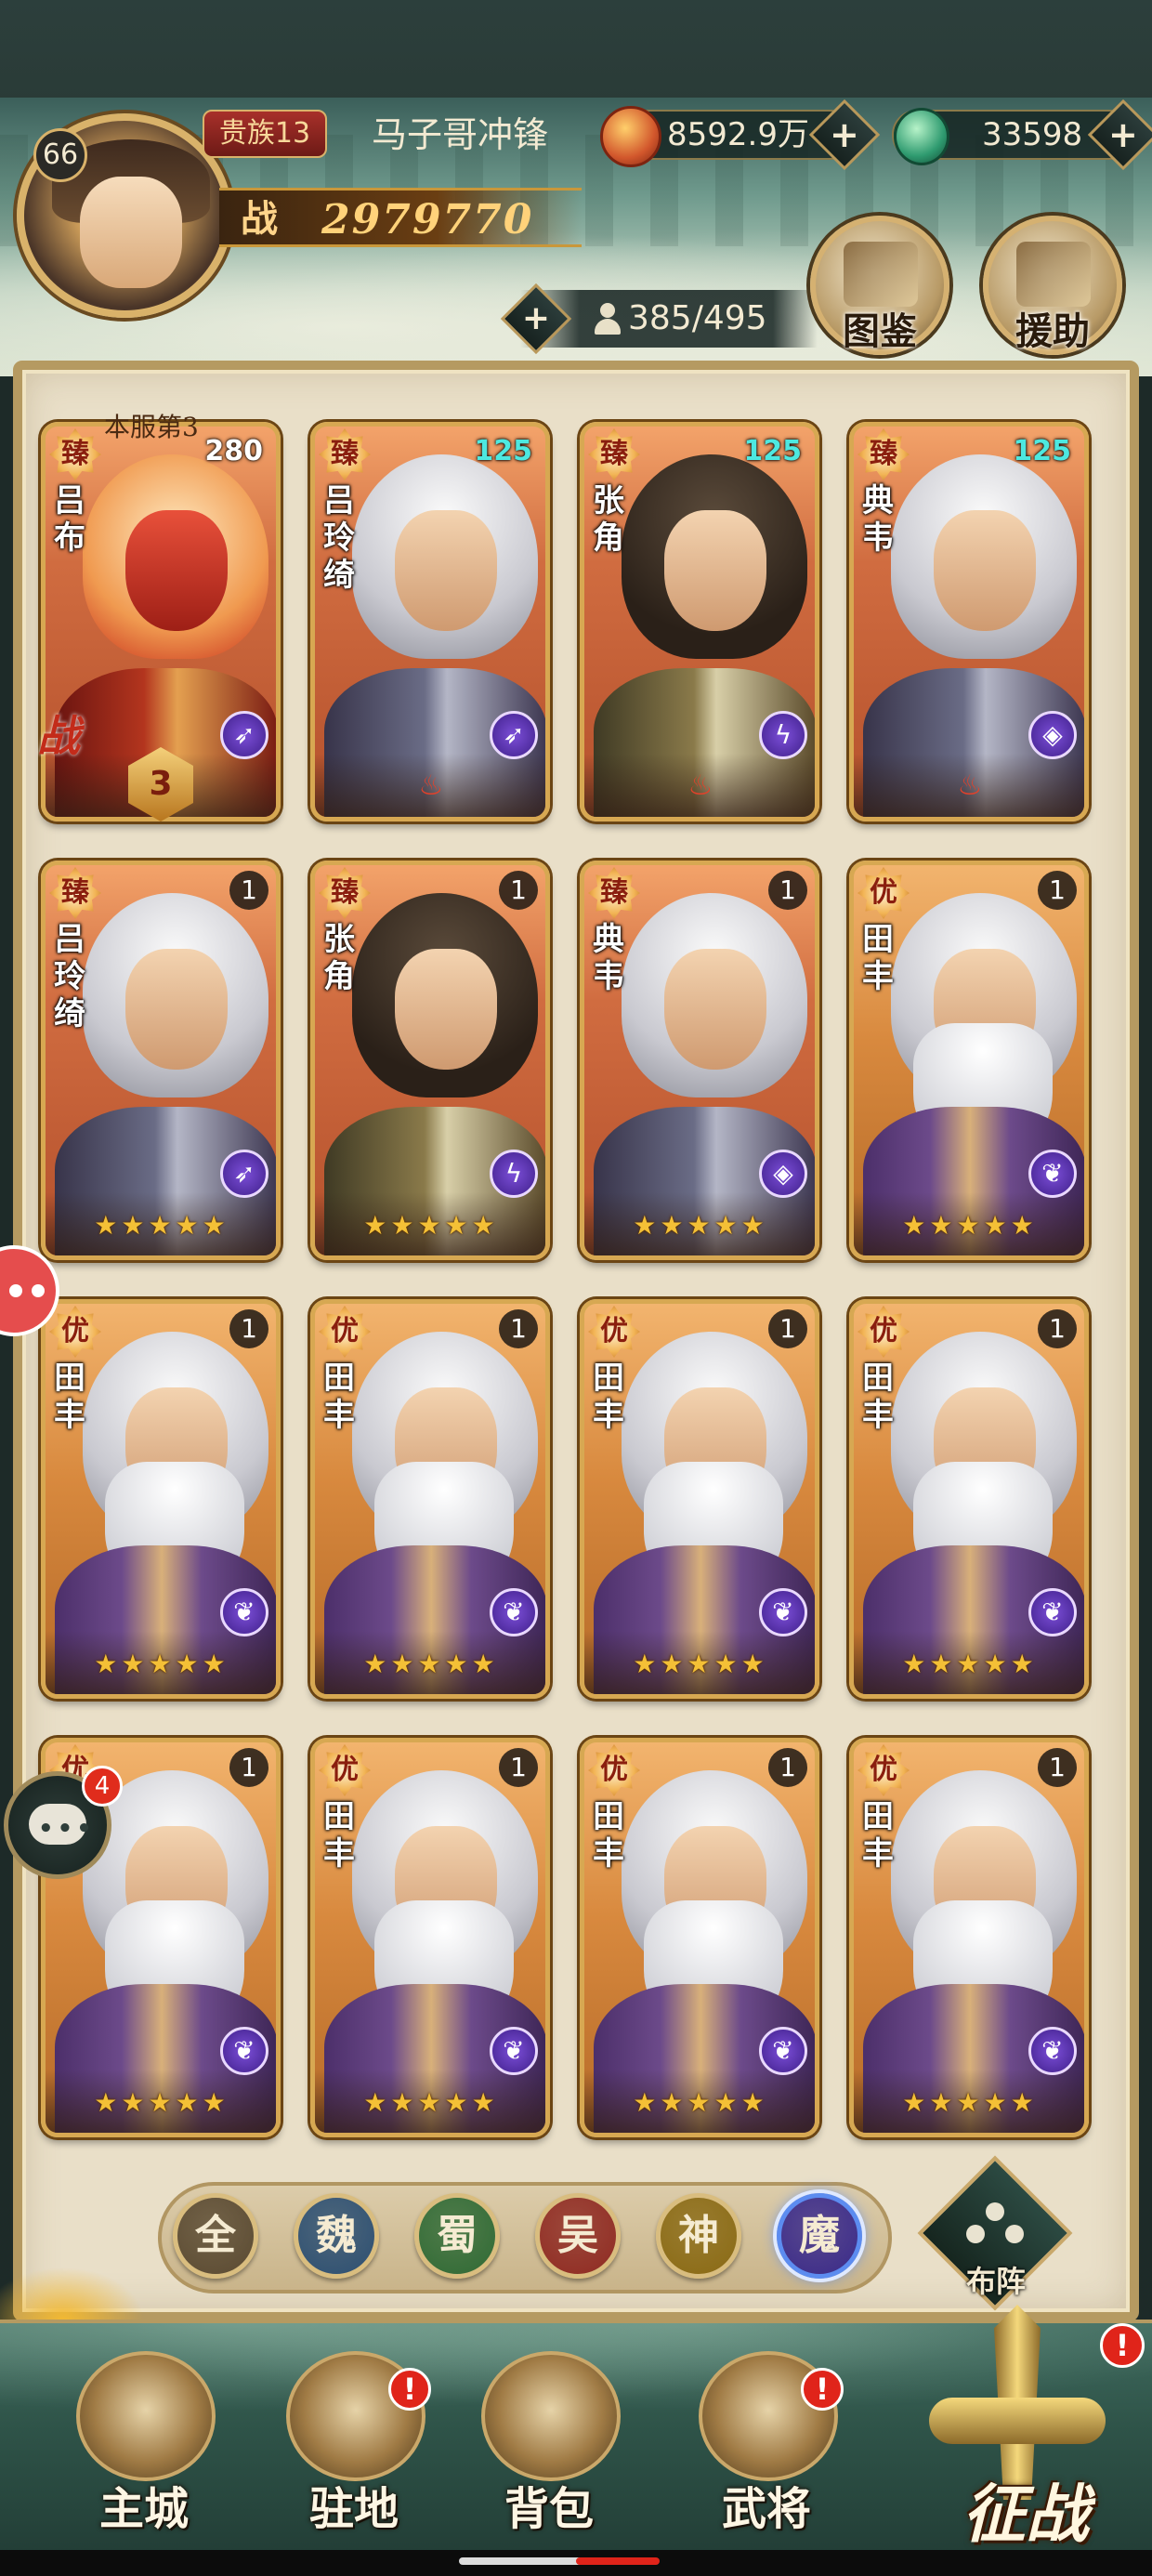  I want to click on chat-unread-badge: 4, so click(102, 1786).